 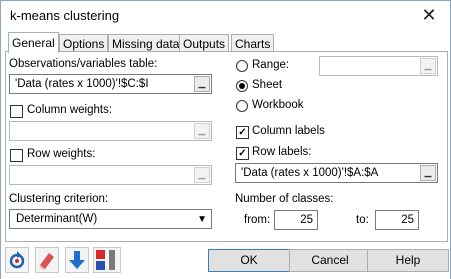 I want to click on sheet-label: Sheet, so click(x=267, y=85).